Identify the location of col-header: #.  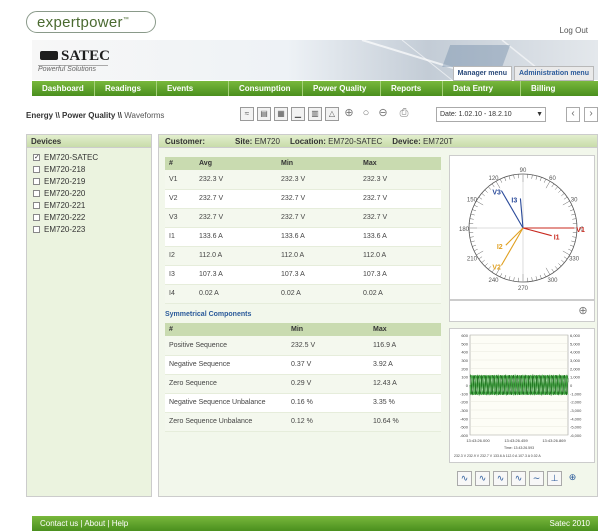
(180, 163).